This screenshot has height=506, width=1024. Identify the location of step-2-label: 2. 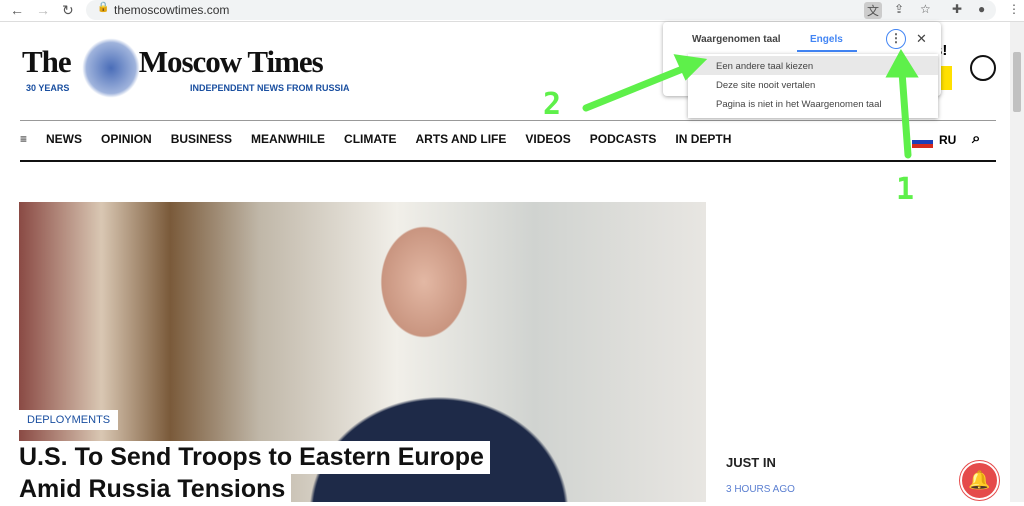
(552, 104).